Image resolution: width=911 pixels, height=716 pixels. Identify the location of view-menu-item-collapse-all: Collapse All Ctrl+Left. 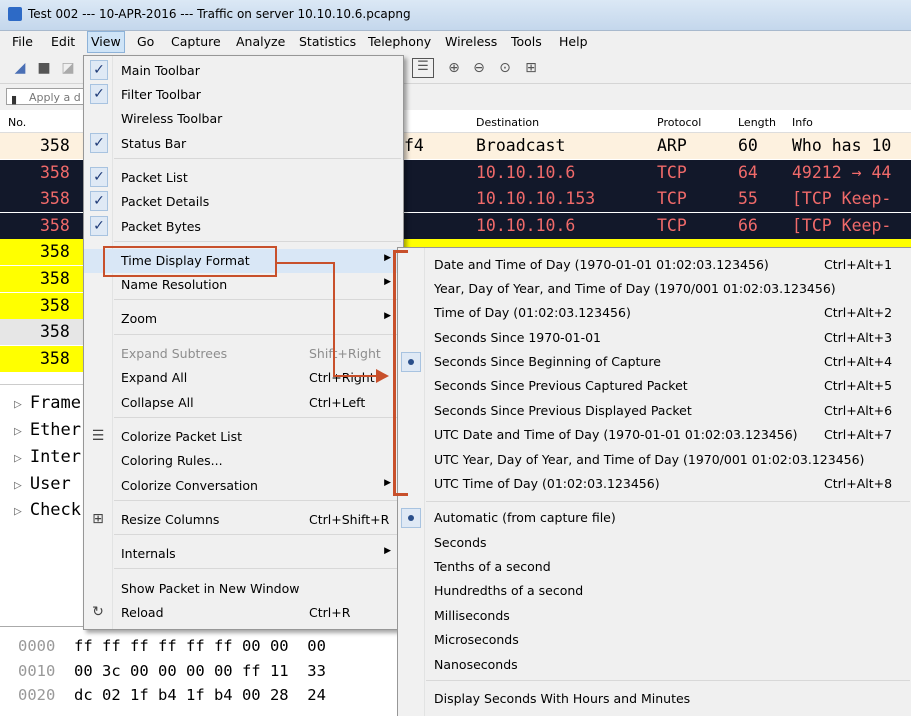
(243, 403).